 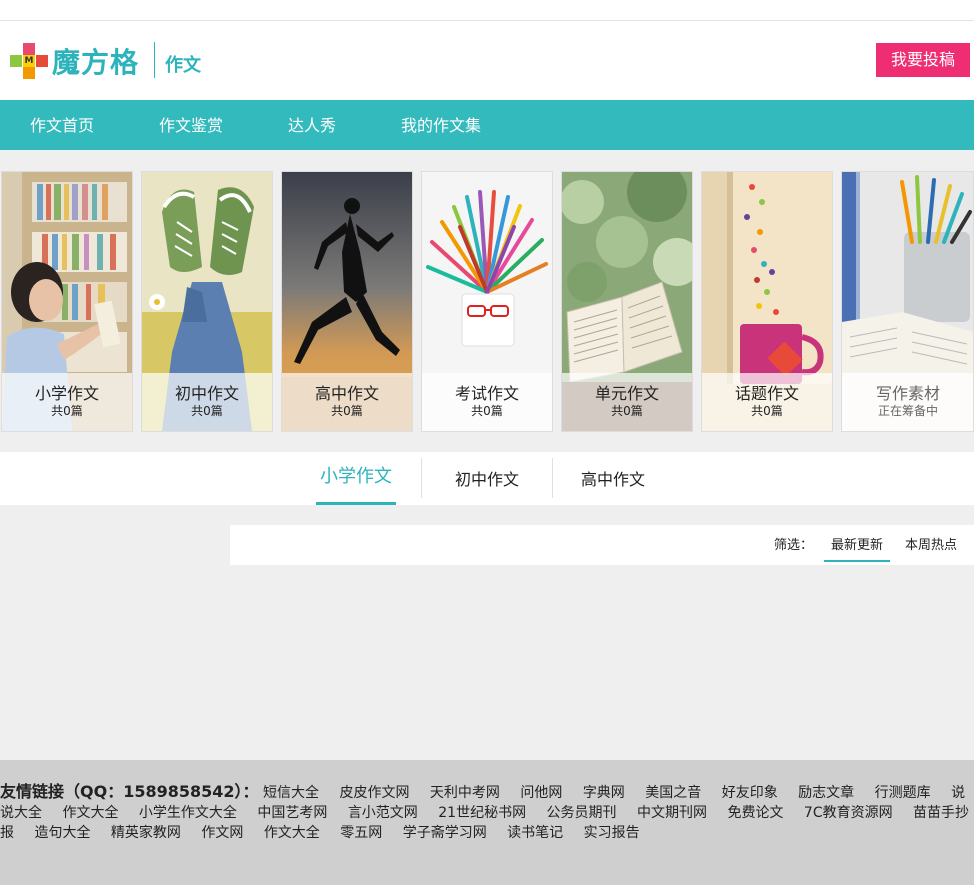 What do you see at coordinates (292, 813) in the screenshot?
I see `friend-link: 中国艺考网` at bounding box center [292, 813].